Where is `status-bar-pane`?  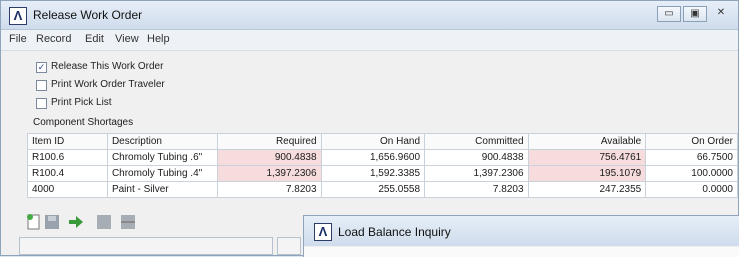 status-bar-pane is located at coordinates (289, 246).